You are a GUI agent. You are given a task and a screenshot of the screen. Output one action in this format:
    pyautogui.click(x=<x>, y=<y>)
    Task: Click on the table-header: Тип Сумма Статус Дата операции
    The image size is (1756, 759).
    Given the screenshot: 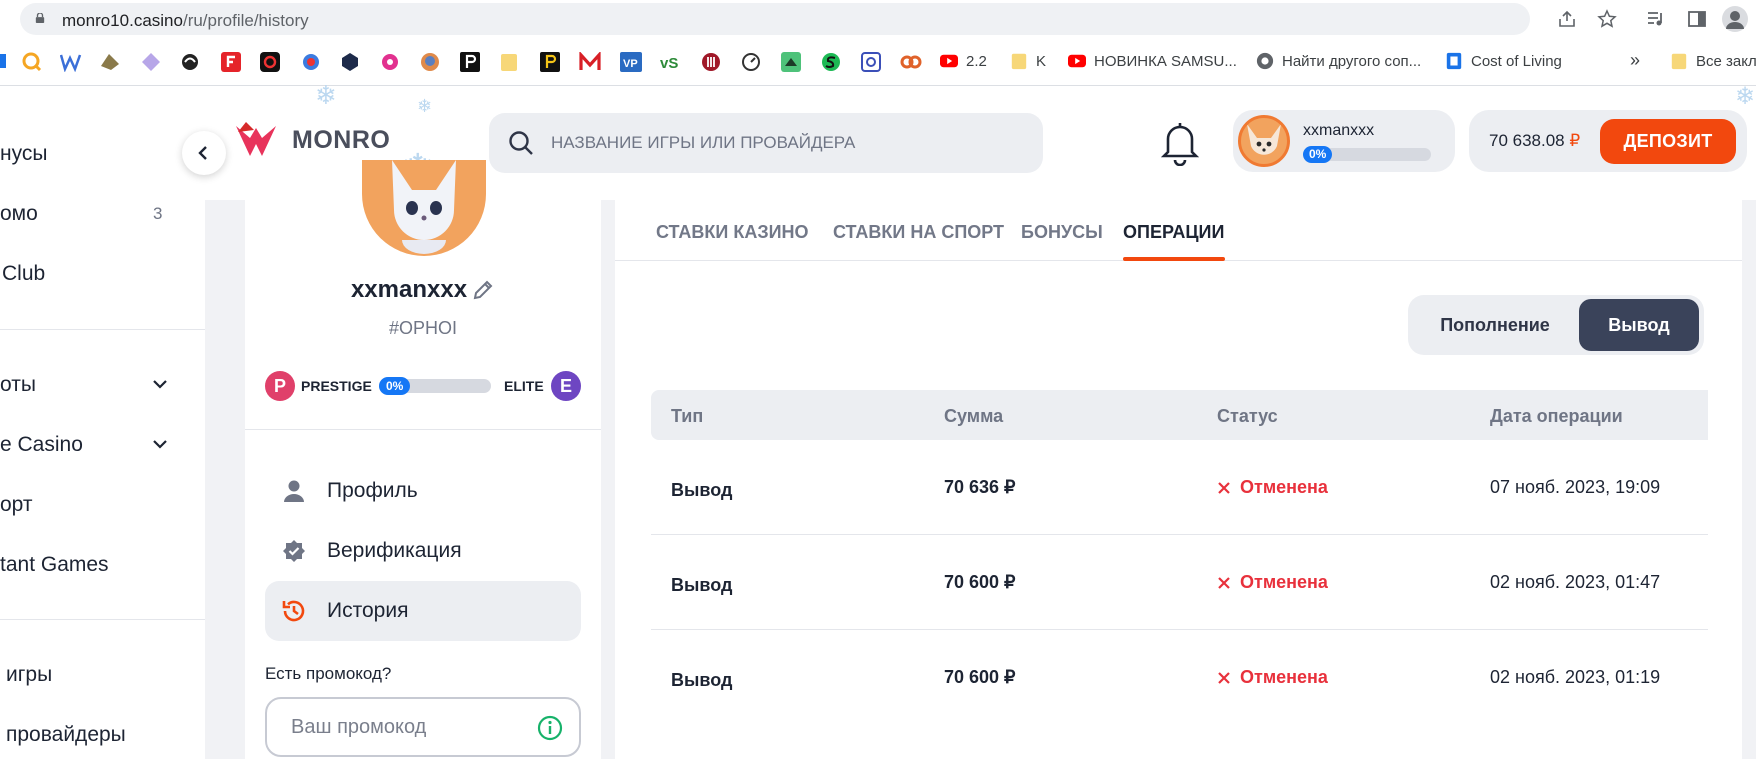 What is the action you would take?
    pyautogui.click(x=1179, y=415)
    